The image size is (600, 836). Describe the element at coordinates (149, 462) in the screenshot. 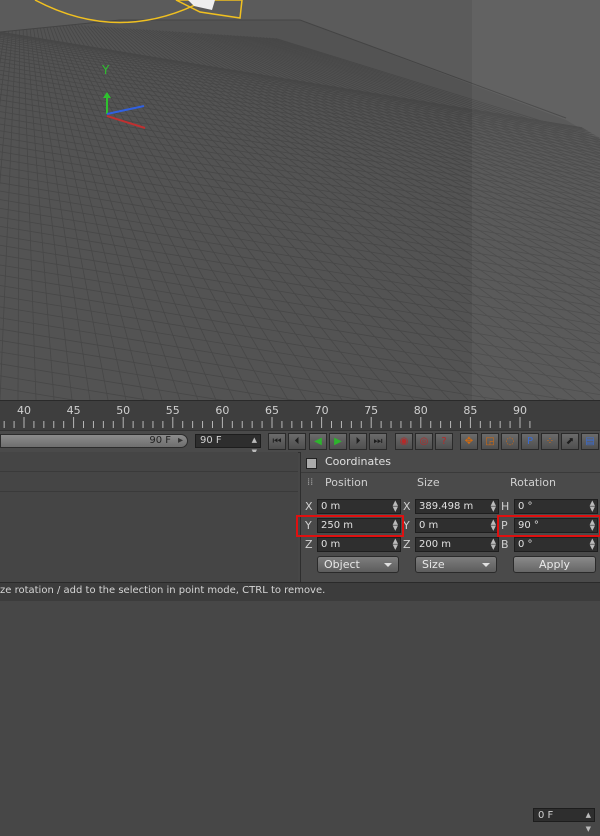

I see `panel-header-row` at that location.